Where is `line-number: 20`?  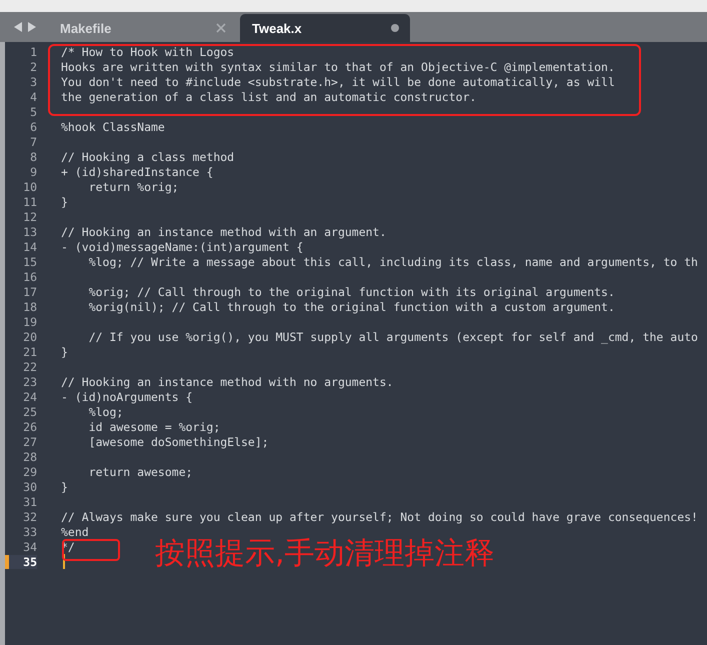 line-number: 20 is located at coordinates (29, 337).